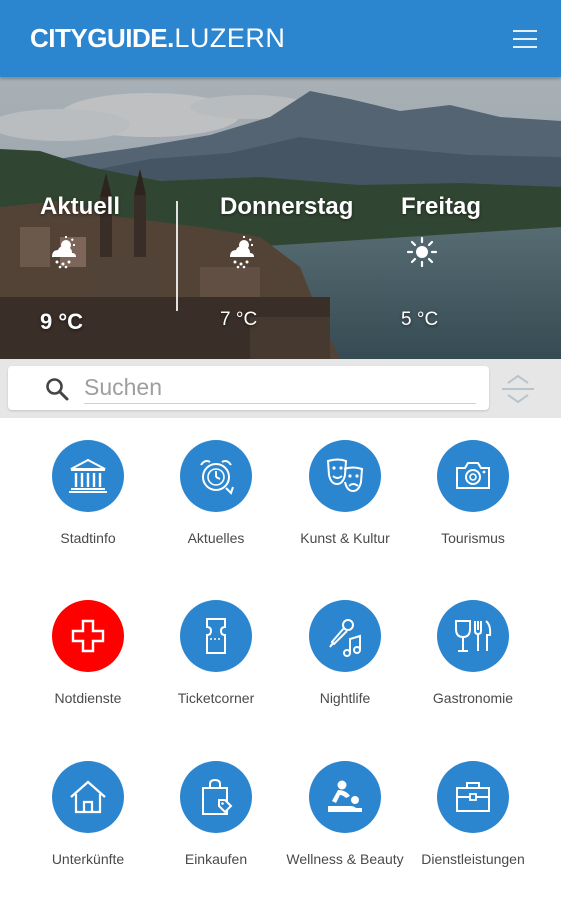  I want to click on medical-cross-icon, so click(88, 636).